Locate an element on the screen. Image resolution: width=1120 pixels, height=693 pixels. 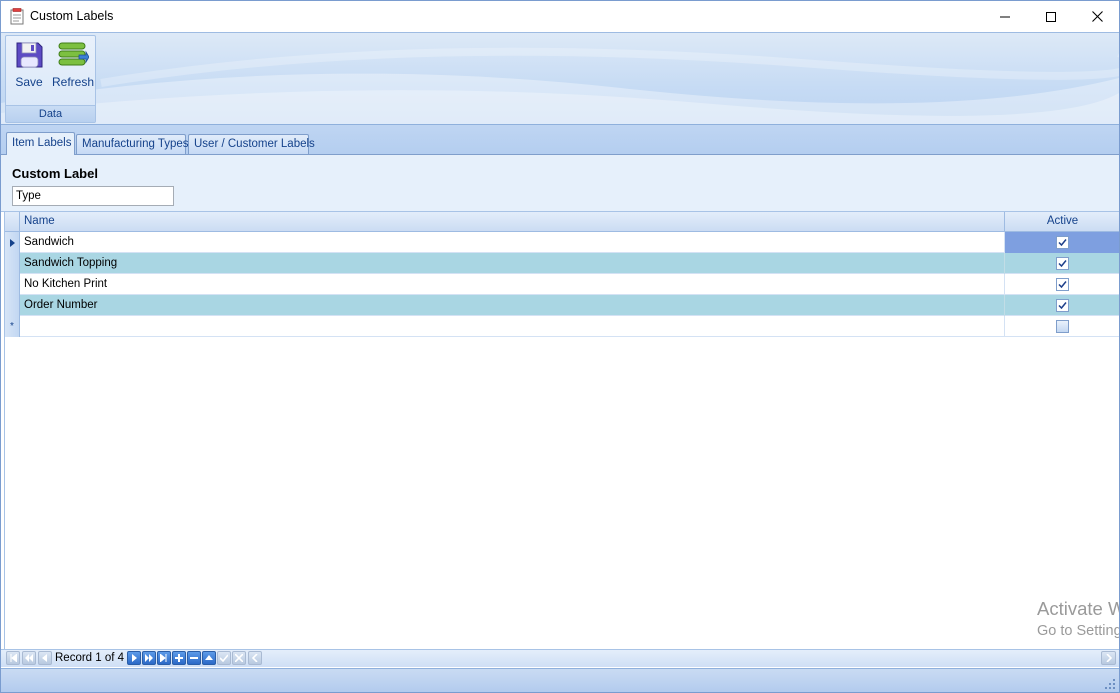
last-record-button is located at coordinates (164, 658).